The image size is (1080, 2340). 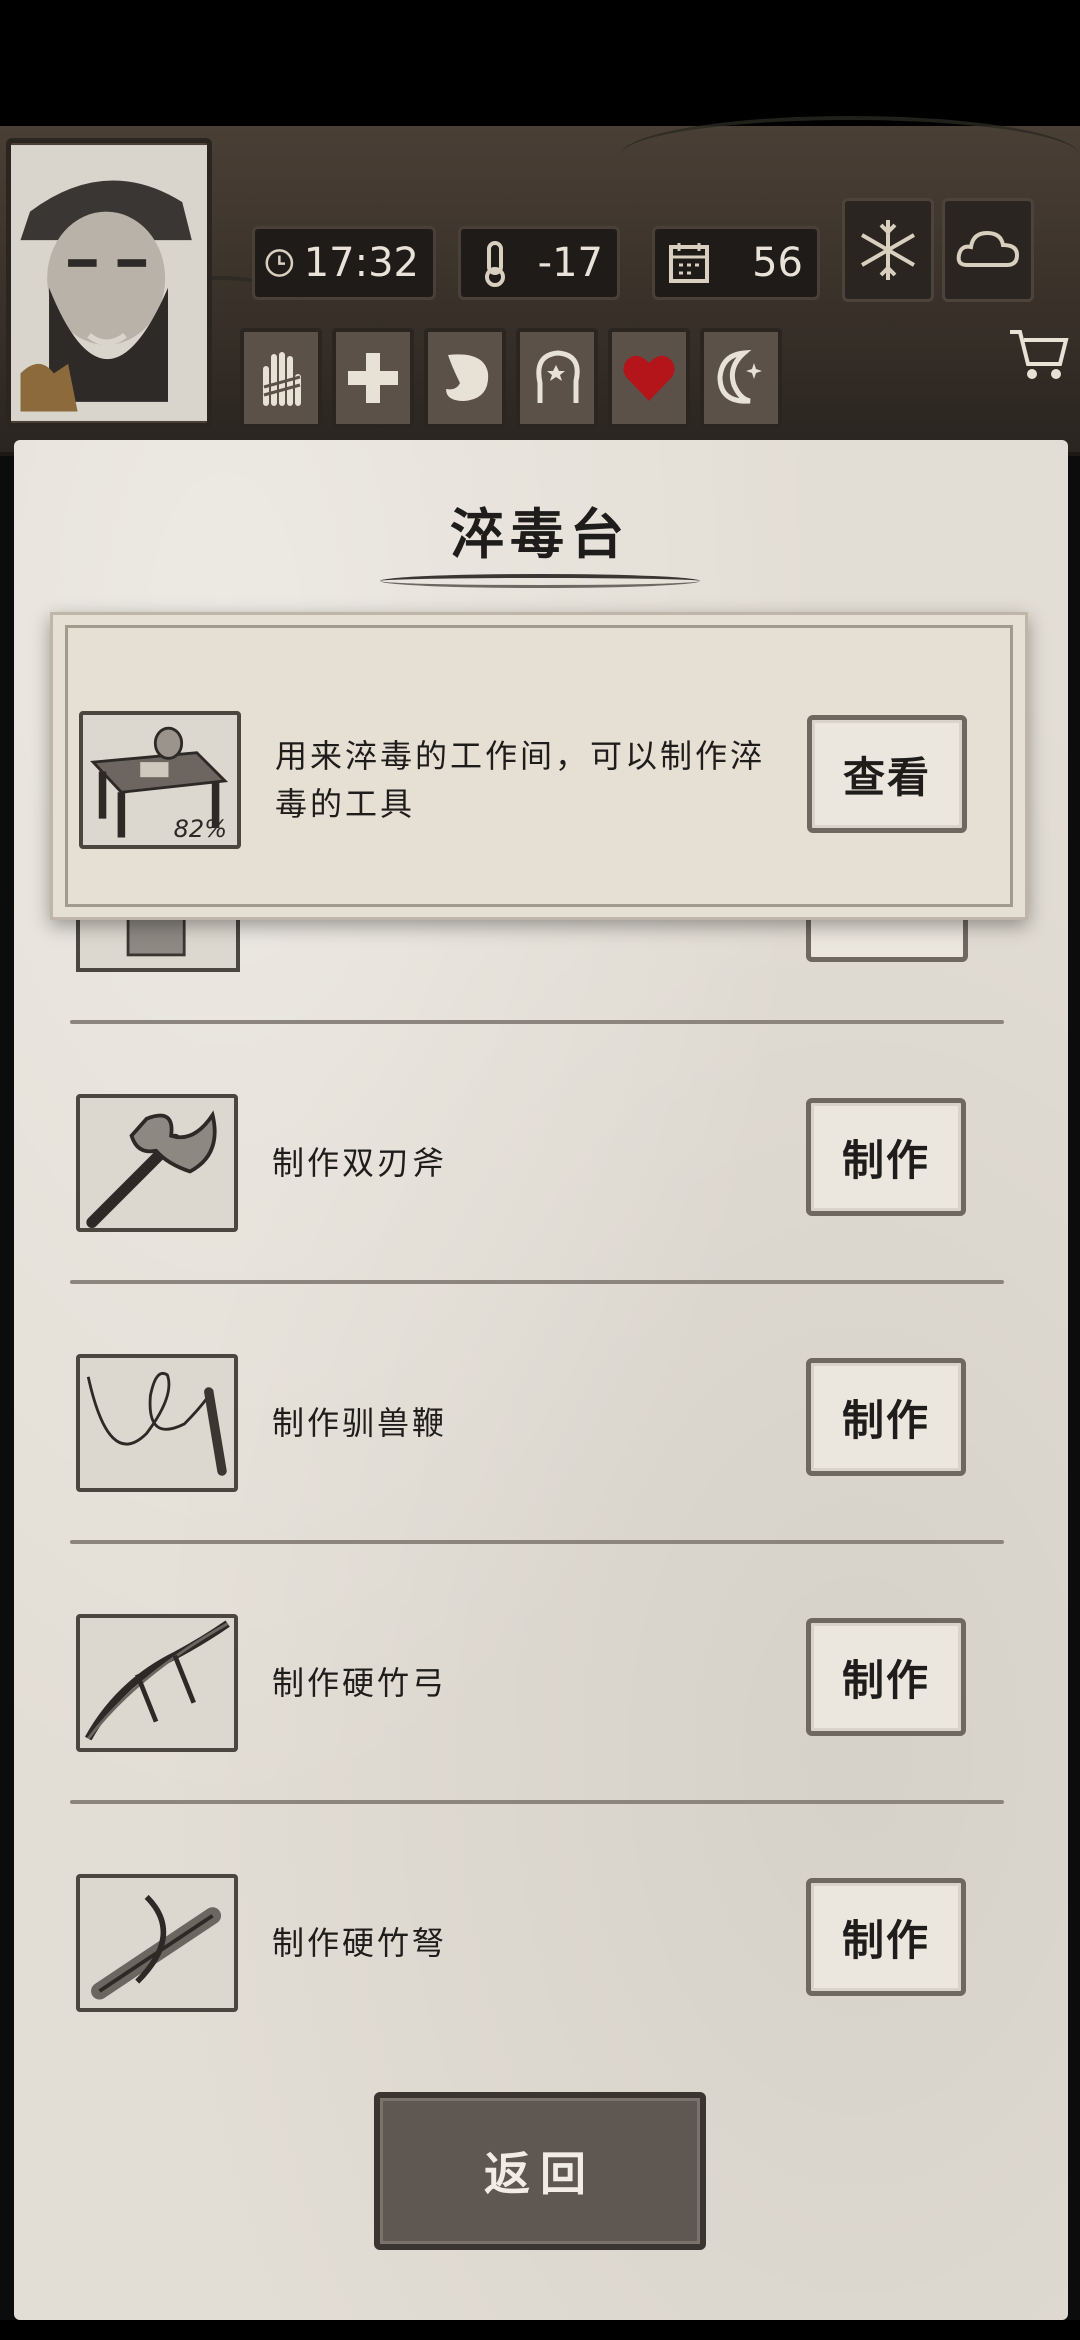 I want to click on title-underline, so click(x=540, y=581).